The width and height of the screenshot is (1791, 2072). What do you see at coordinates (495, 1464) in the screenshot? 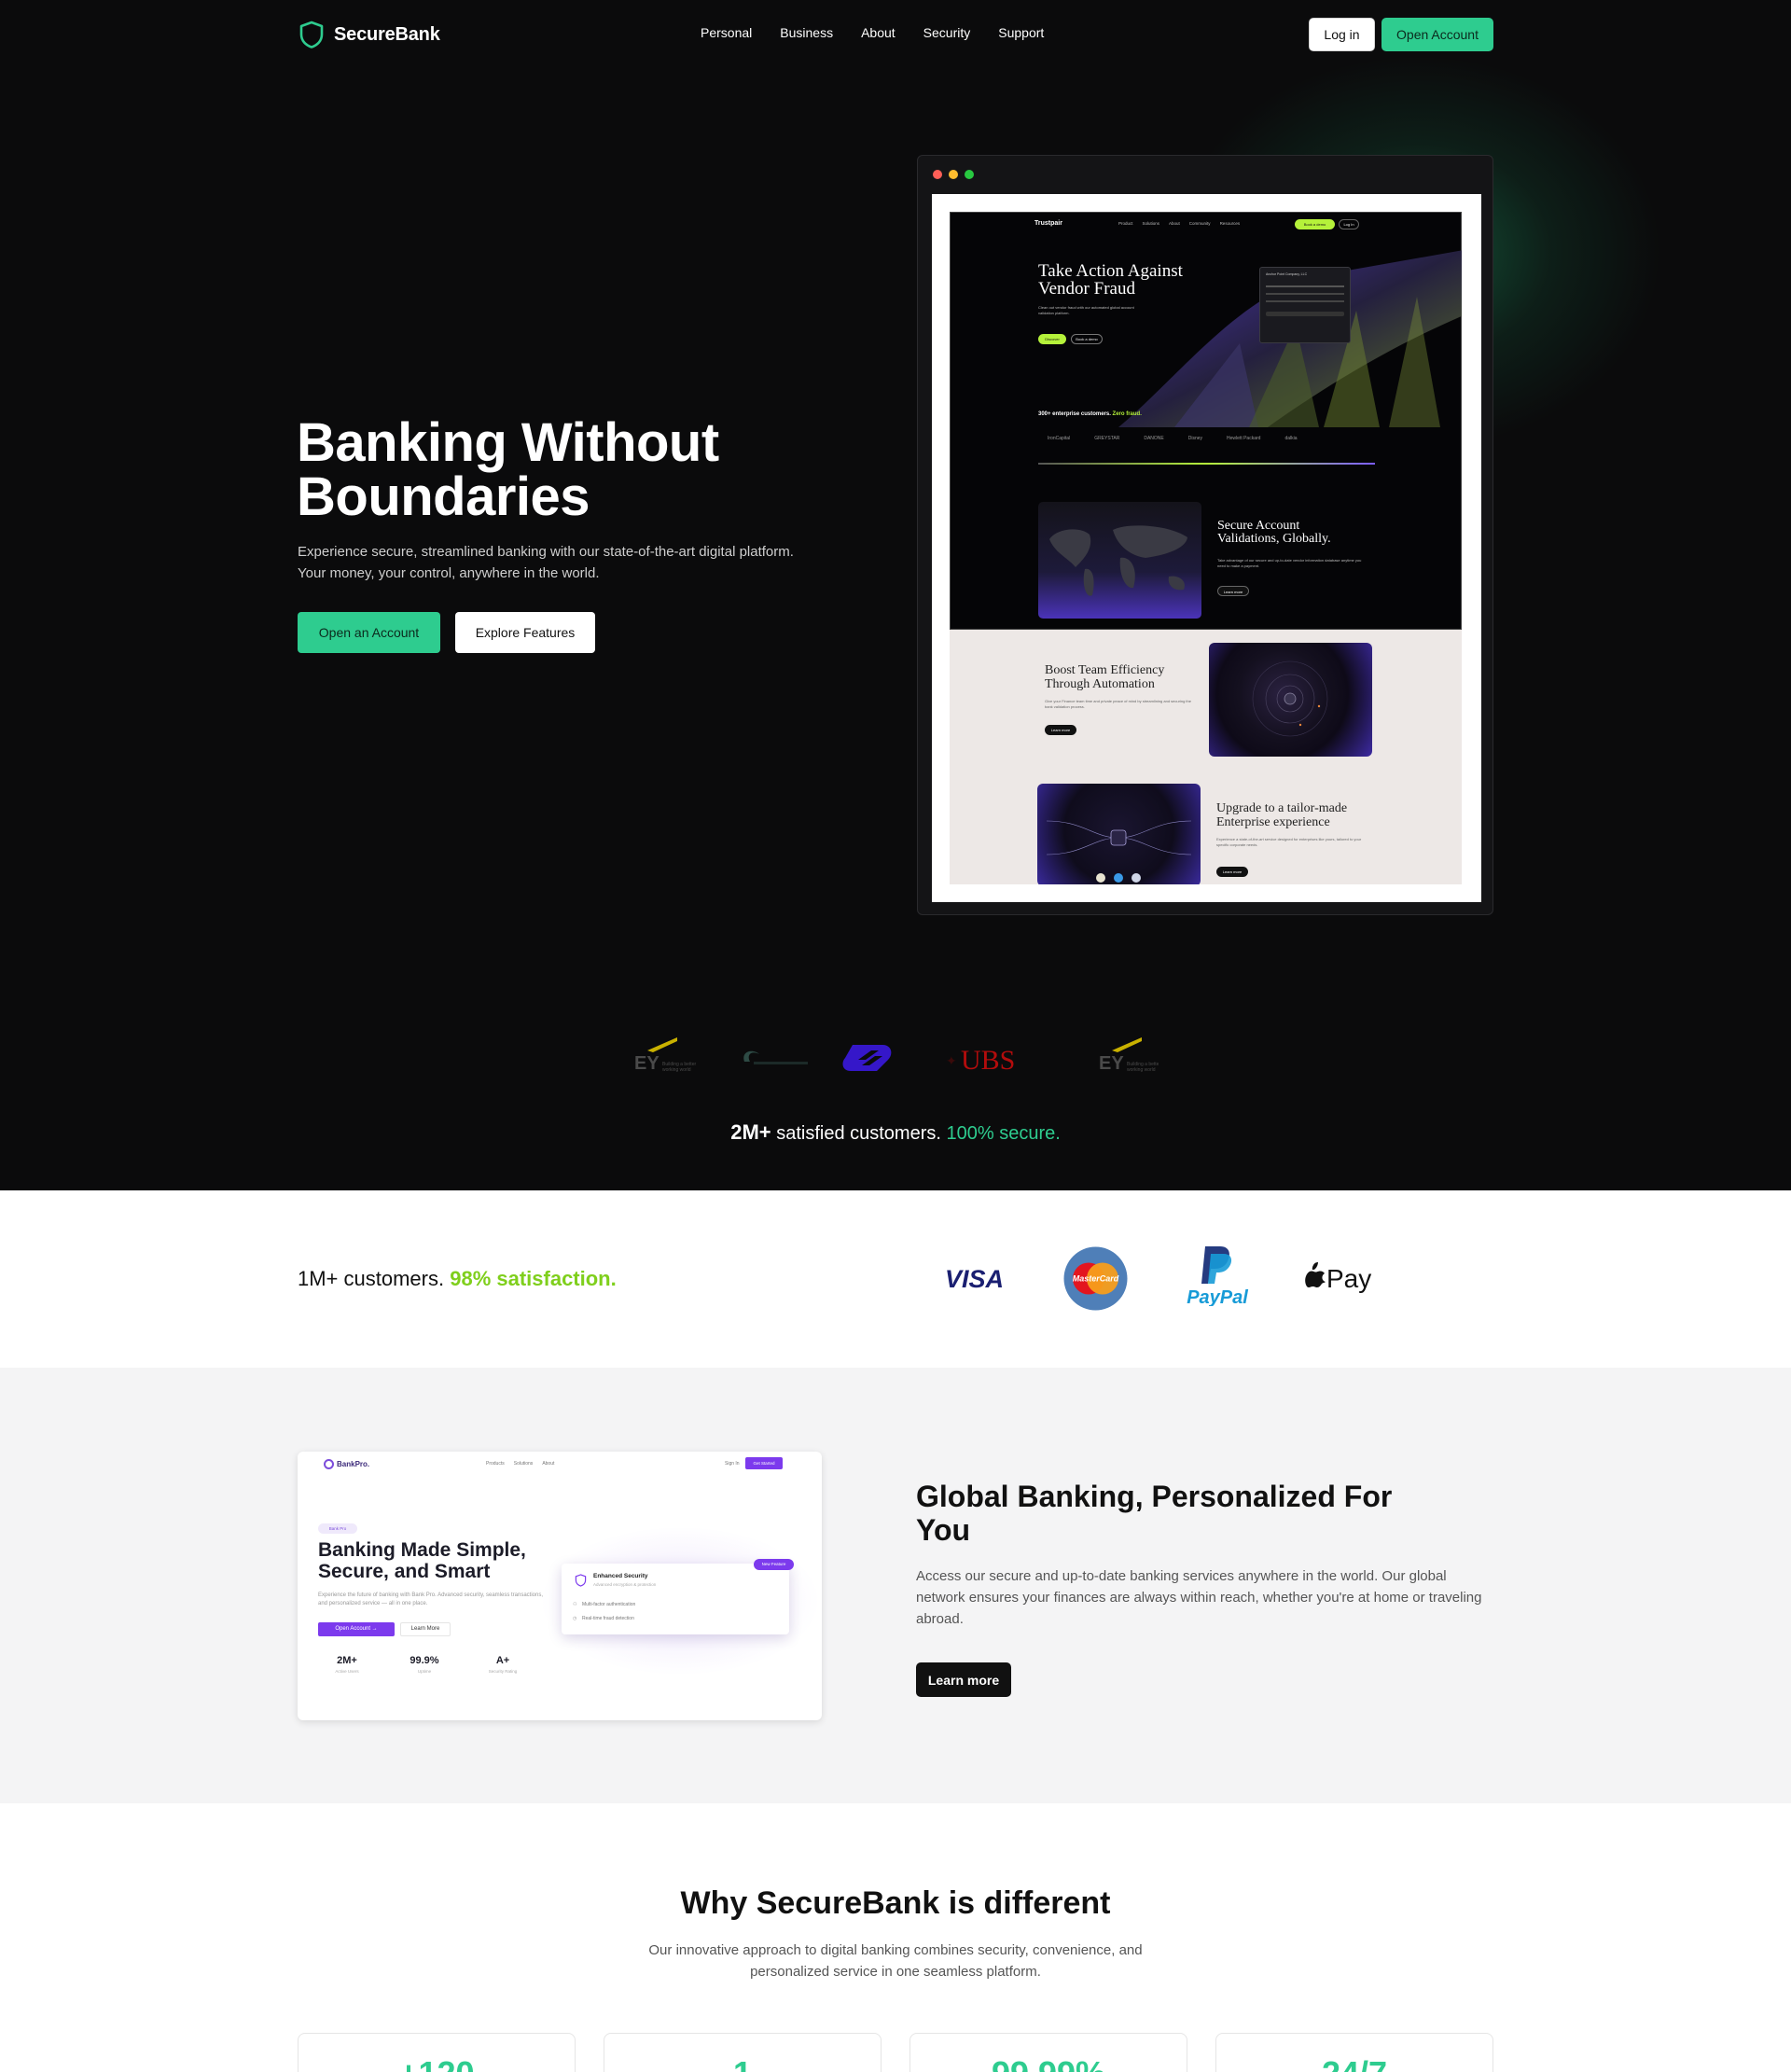
I see `bankpro-nav-item: Products` at bounding box center [495, 1464].